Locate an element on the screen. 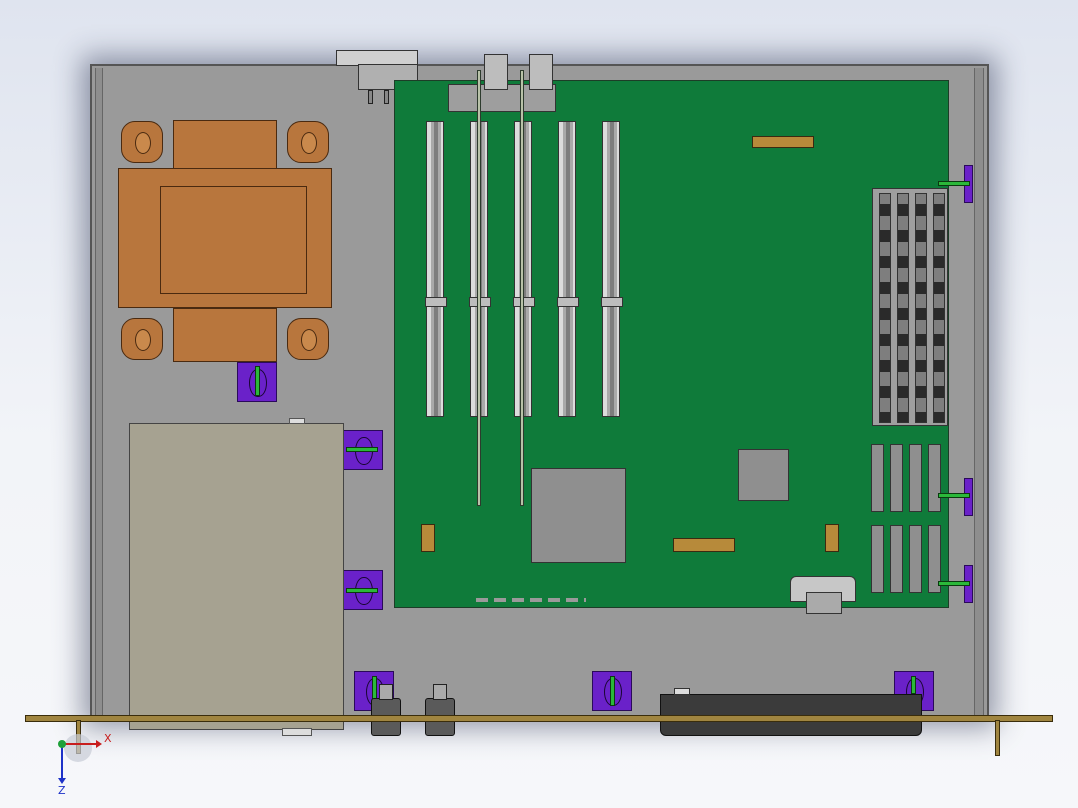 This screenshot has width=1078, height=808. memory-bank is located at coordinates (910, 307).